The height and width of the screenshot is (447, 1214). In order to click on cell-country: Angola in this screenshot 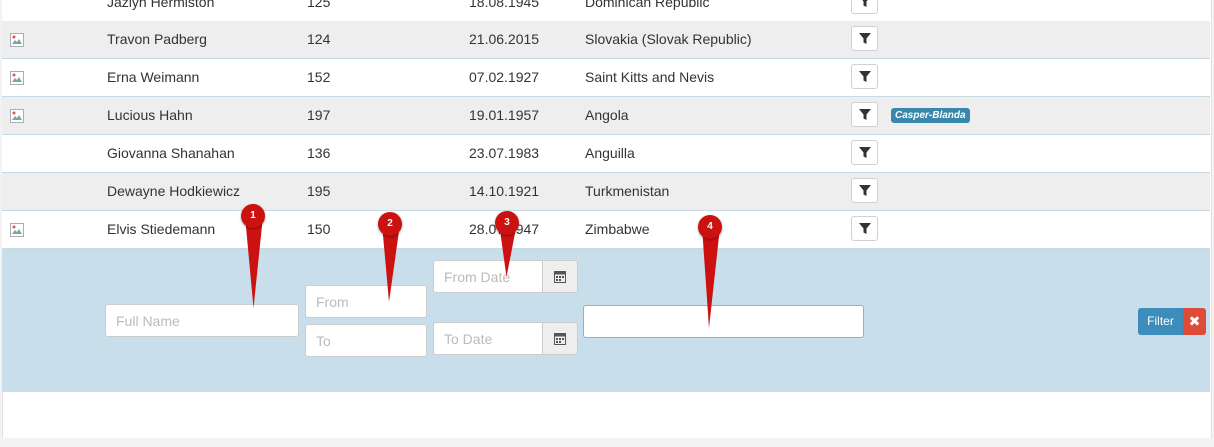, I will do `click(607, 115)`.